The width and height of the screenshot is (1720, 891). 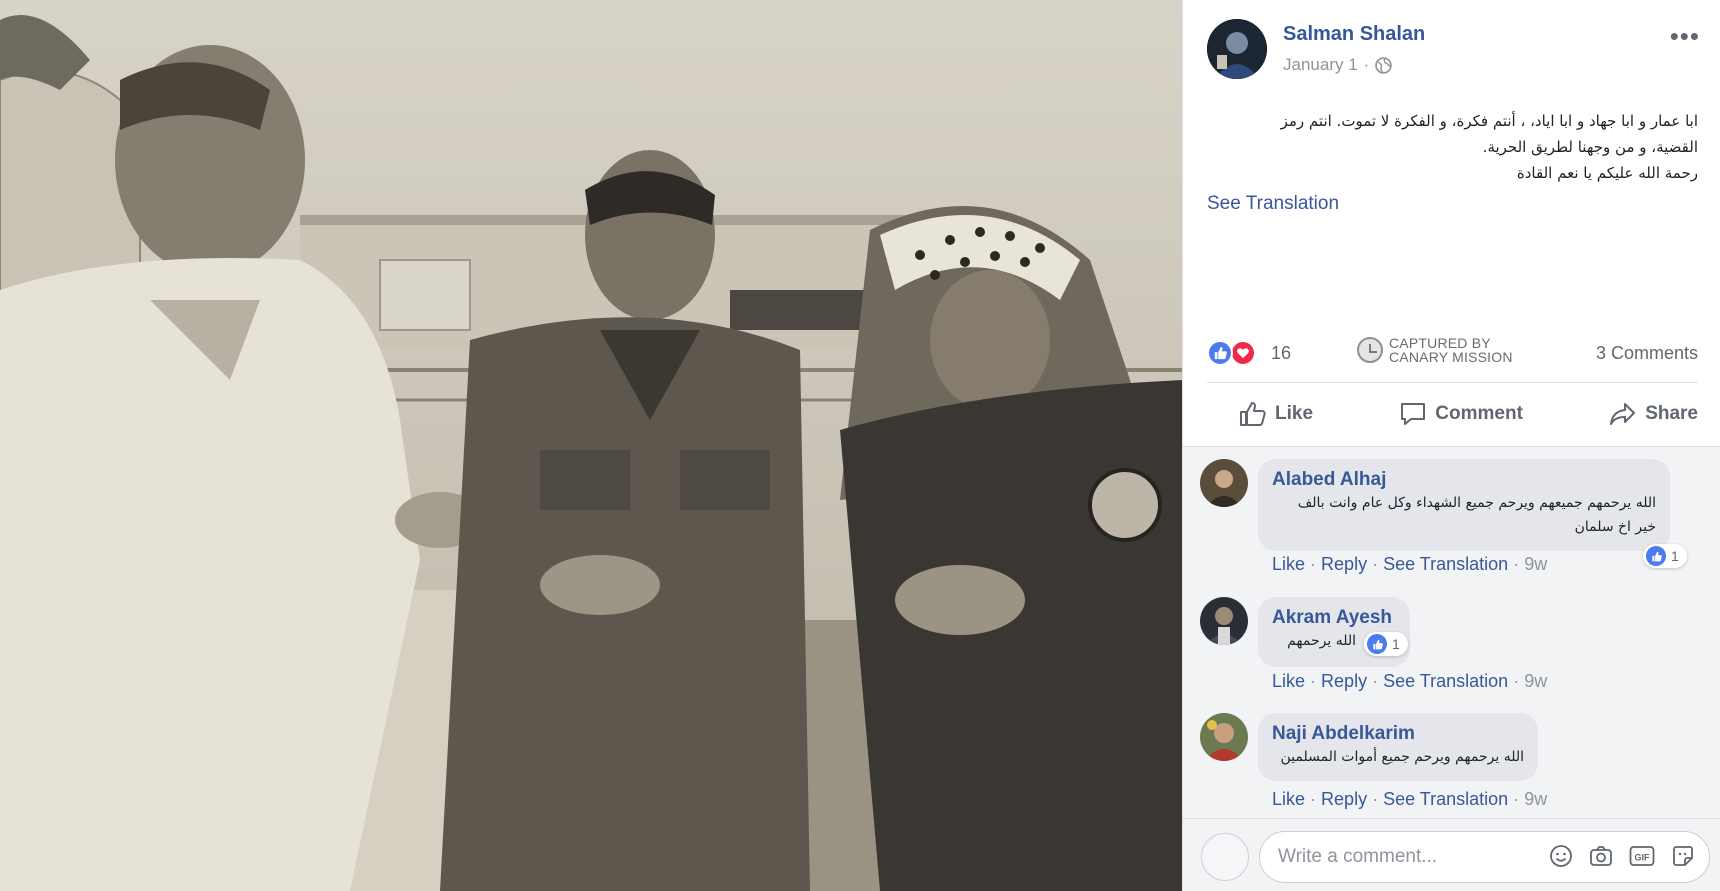 I want to click on post-meta: January 1 ·, so click(x=1338, y=65).